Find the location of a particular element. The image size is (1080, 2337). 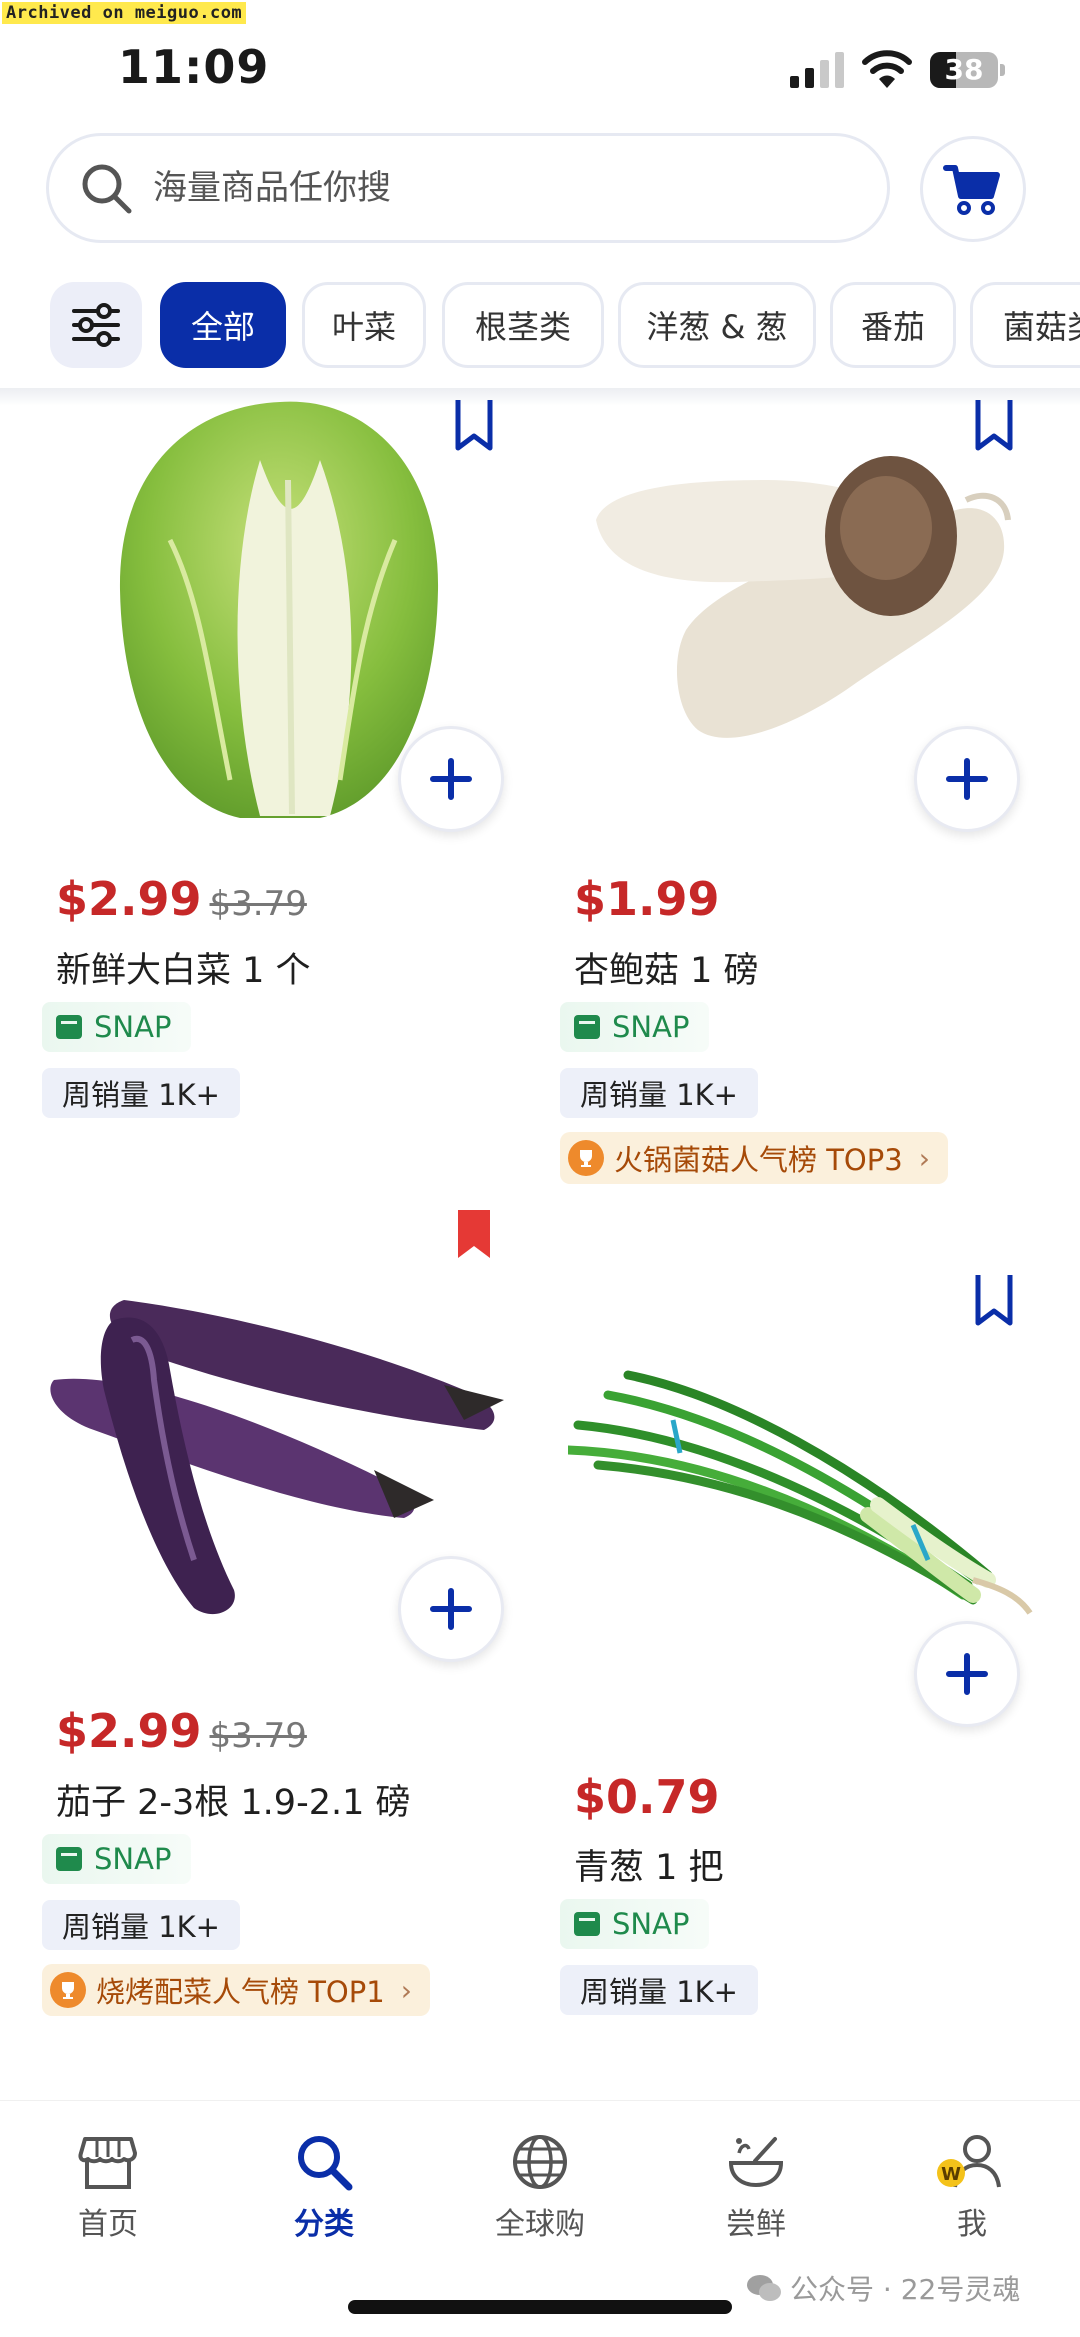

cart-button is located at coordinates (973, 189).